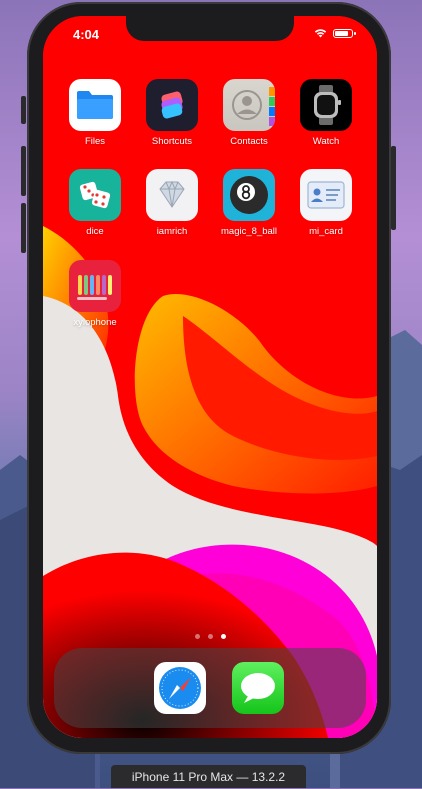 This screenshot has height=789, width=422. I want to click on action-button, so click(23, 110).